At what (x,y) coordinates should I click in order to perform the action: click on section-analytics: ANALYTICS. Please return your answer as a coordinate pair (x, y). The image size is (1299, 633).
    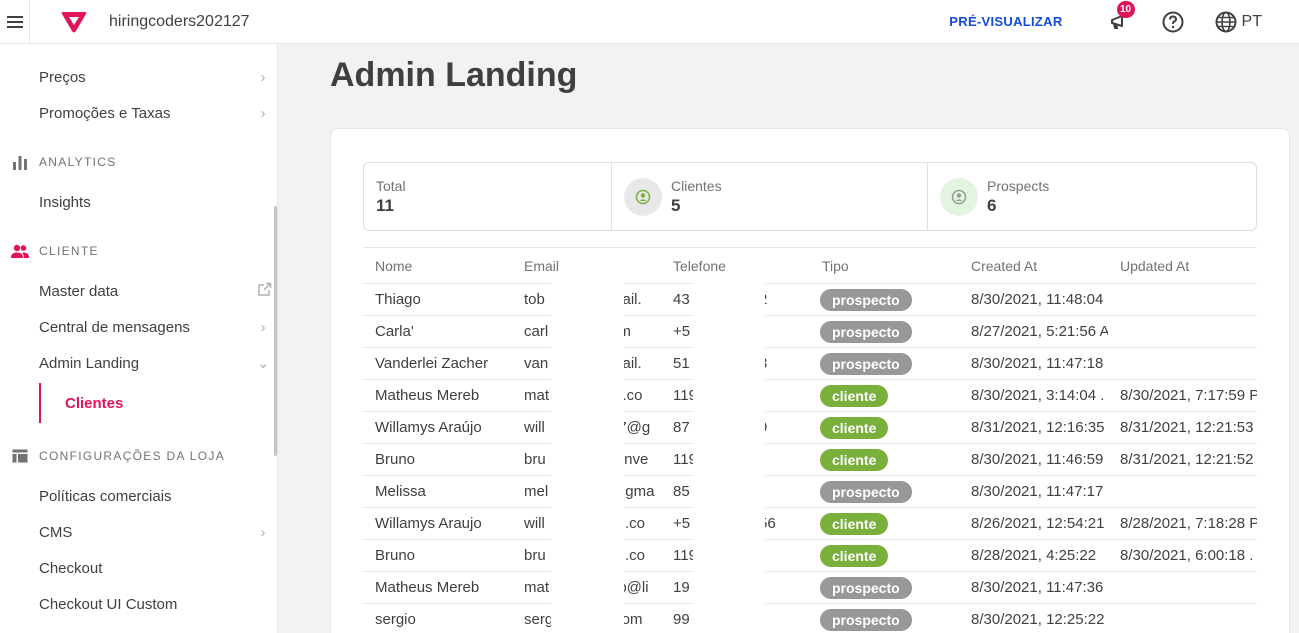
    Looking at the image, I should click on (134, 162).